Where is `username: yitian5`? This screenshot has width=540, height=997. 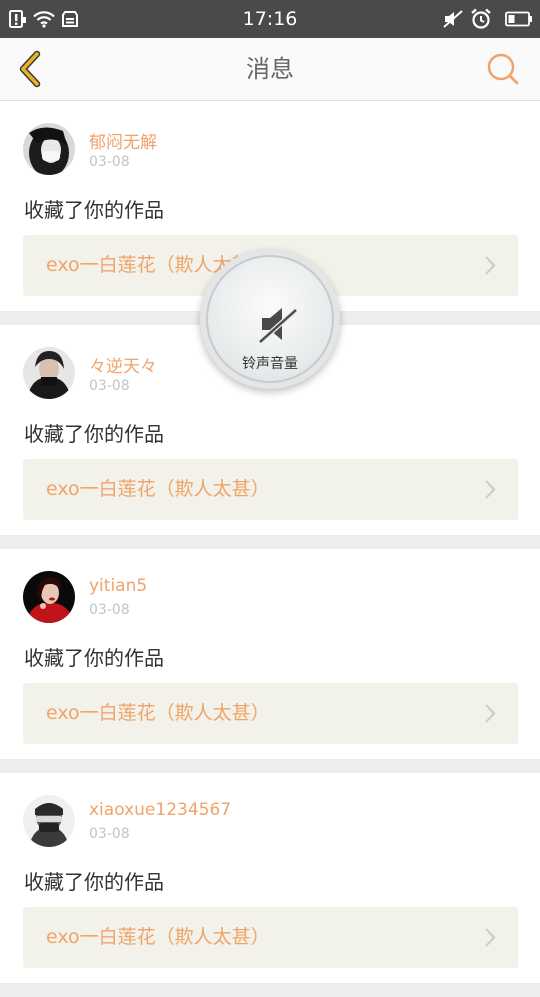 username: yitian5 is located at coordinates (118, 586).